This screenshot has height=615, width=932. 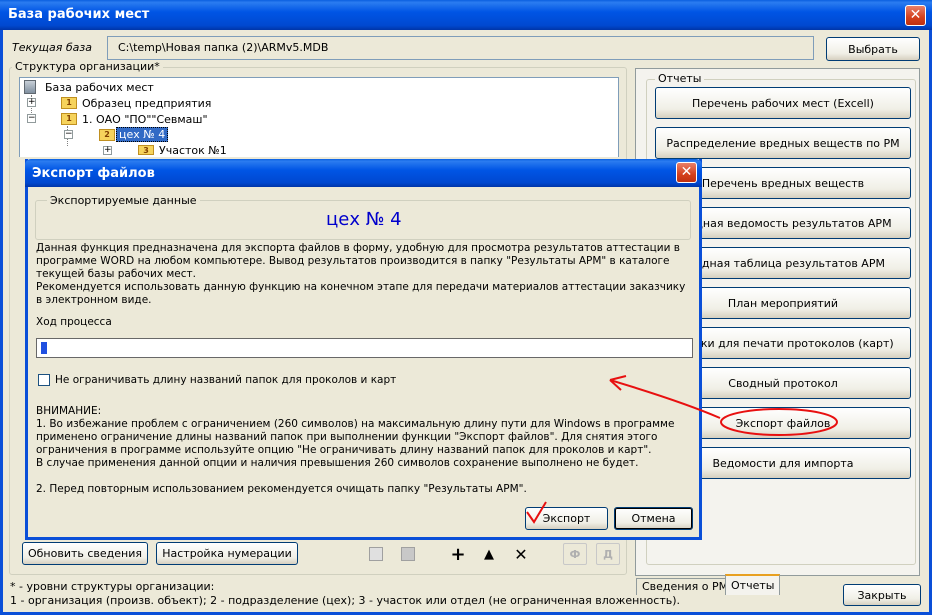 I want to click on tree-item-label: Образец предприятия, so click(x=146, y=103).